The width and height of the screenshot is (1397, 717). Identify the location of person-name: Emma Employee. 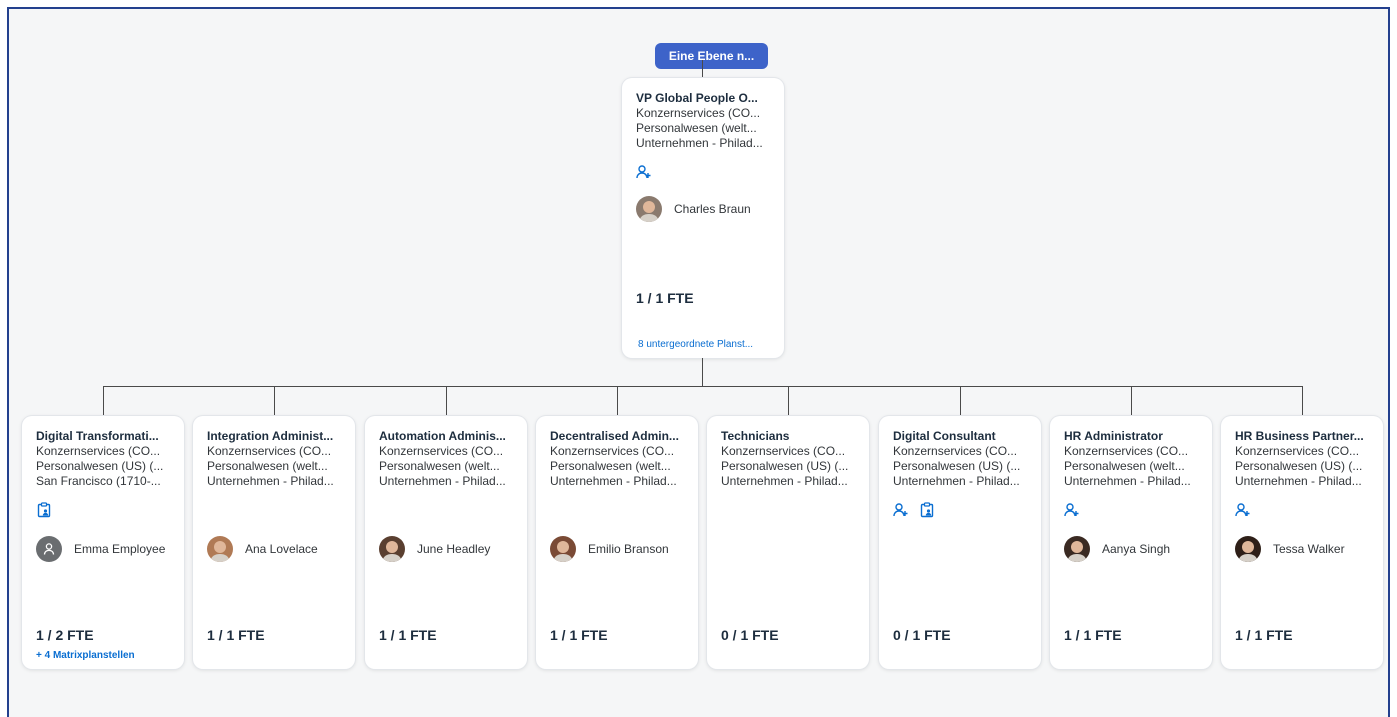
(120, 549).